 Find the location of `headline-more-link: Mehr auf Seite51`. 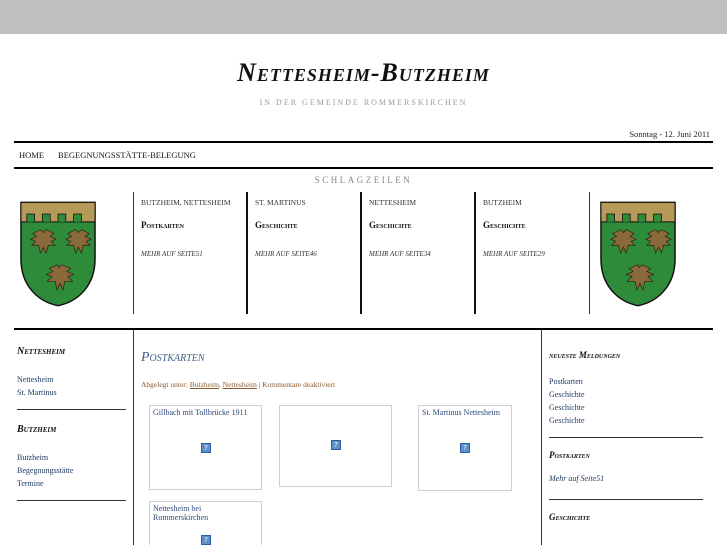

headline-more-link: Mehr auf Seite51 is located at coordinates (195, 254).